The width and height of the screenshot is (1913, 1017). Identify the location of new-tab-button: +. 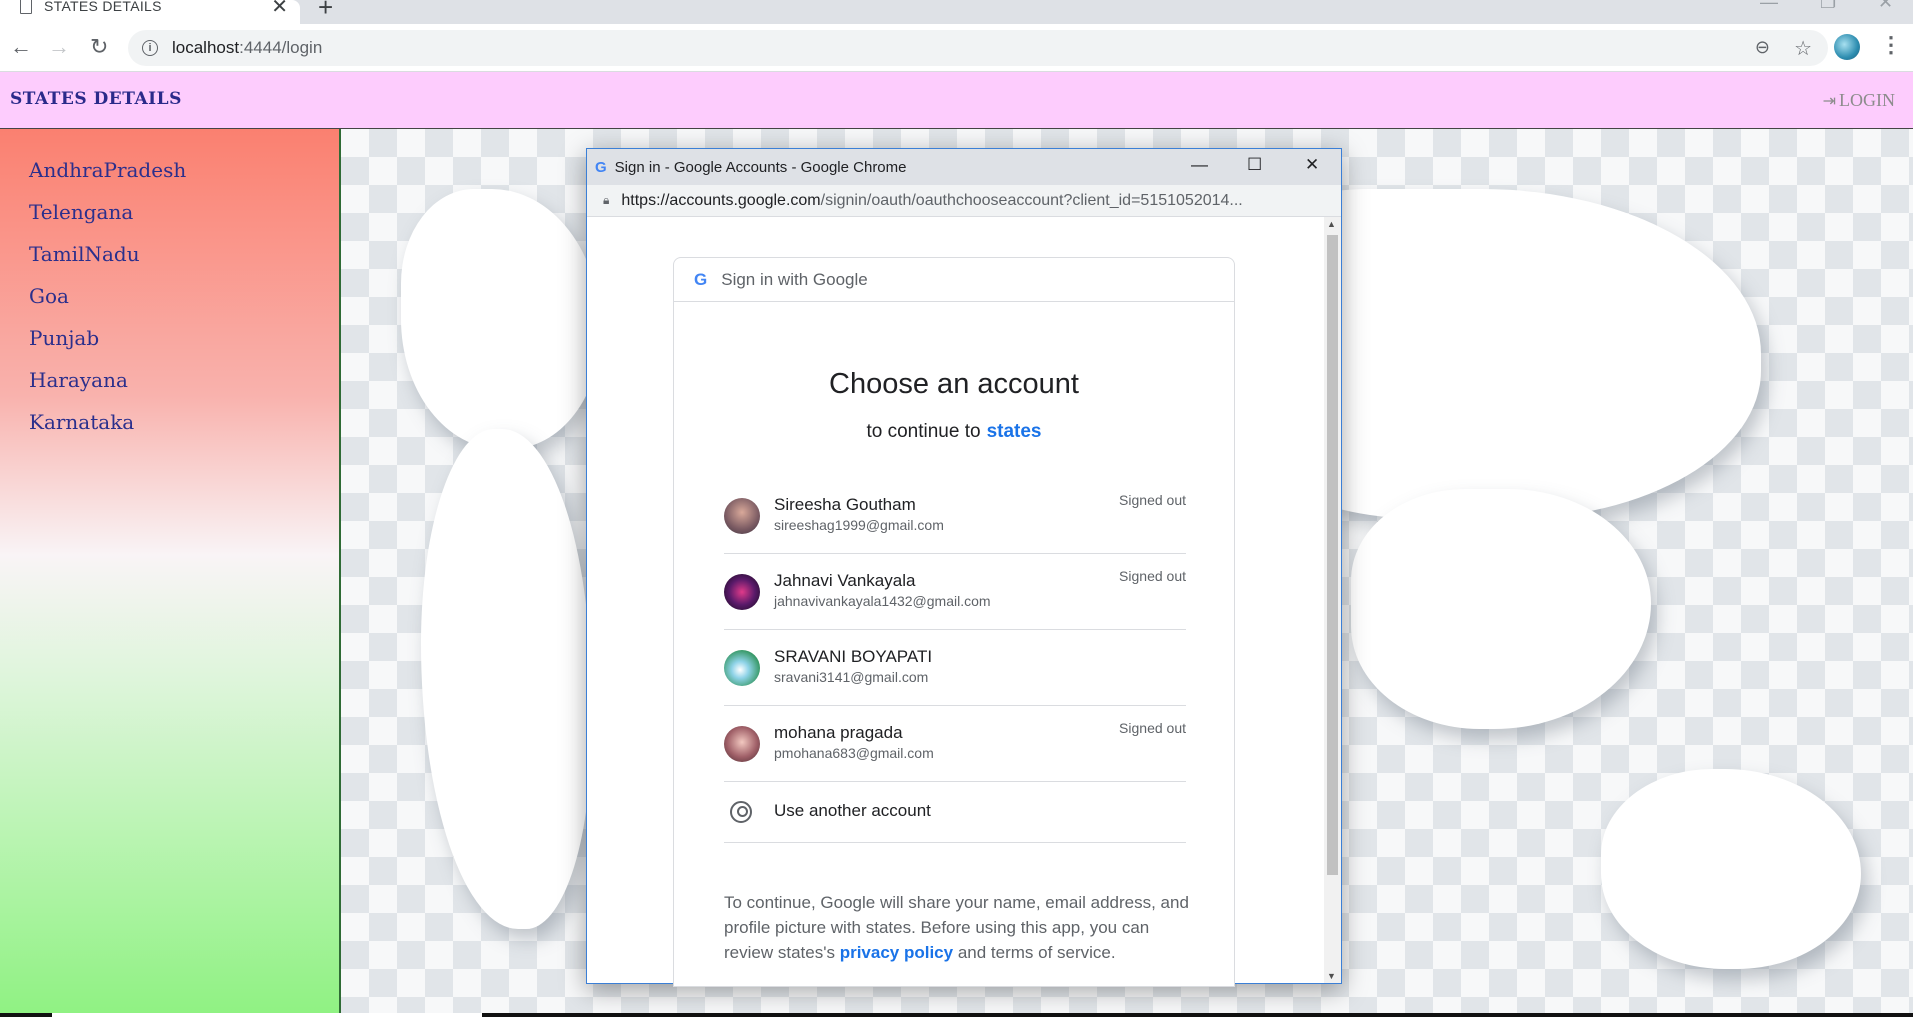
(325, 11).